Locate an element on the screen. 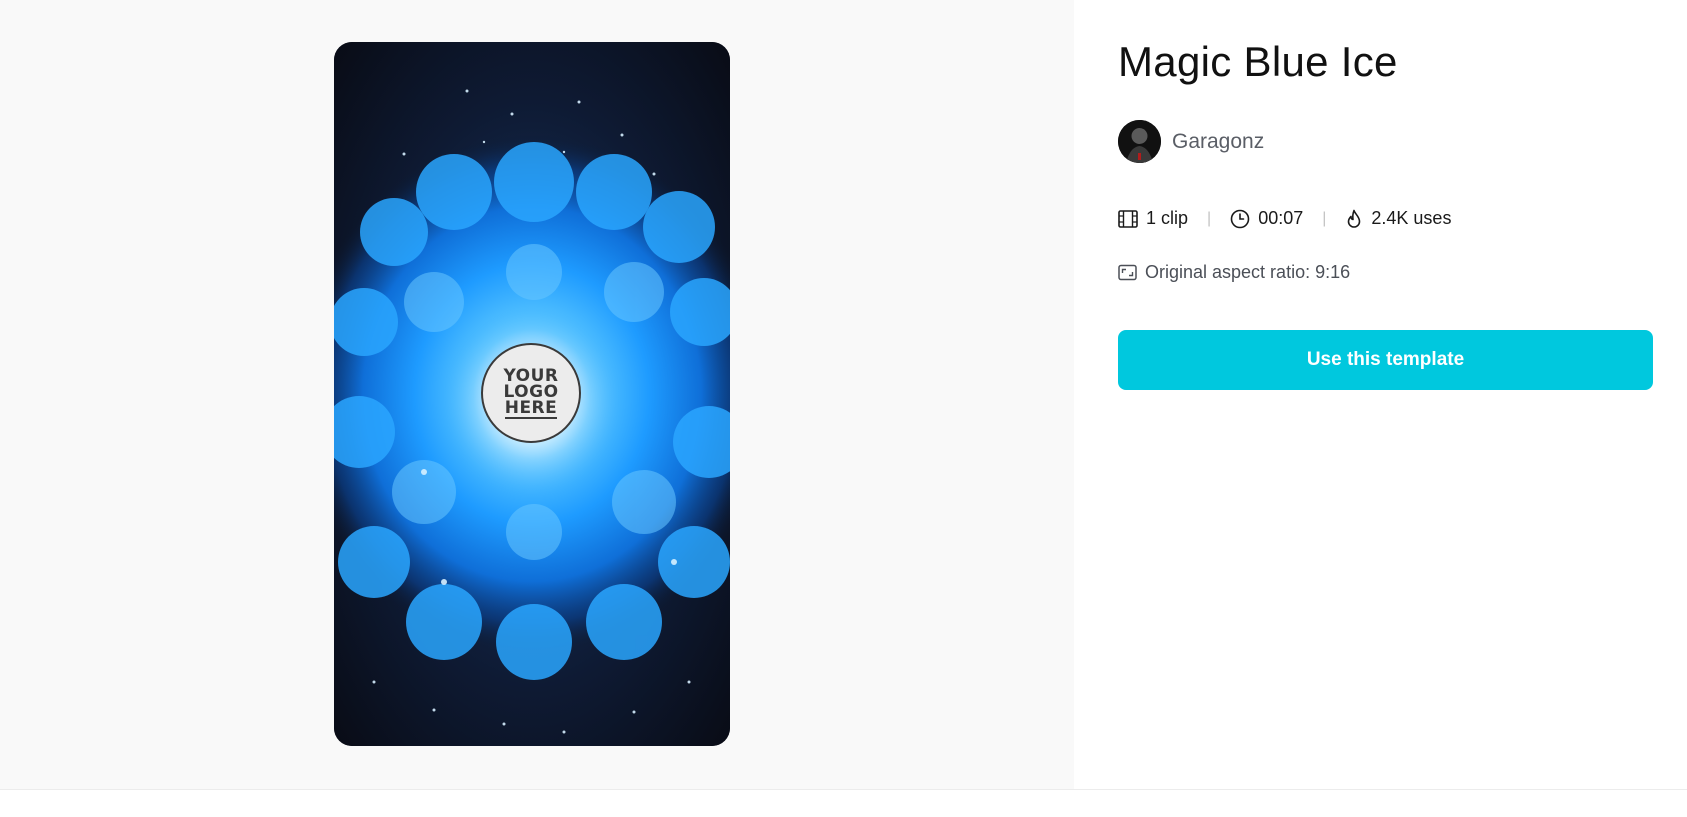  logo-placeholder: YOUR LOGO HERE is located at coordinates (531, 393).